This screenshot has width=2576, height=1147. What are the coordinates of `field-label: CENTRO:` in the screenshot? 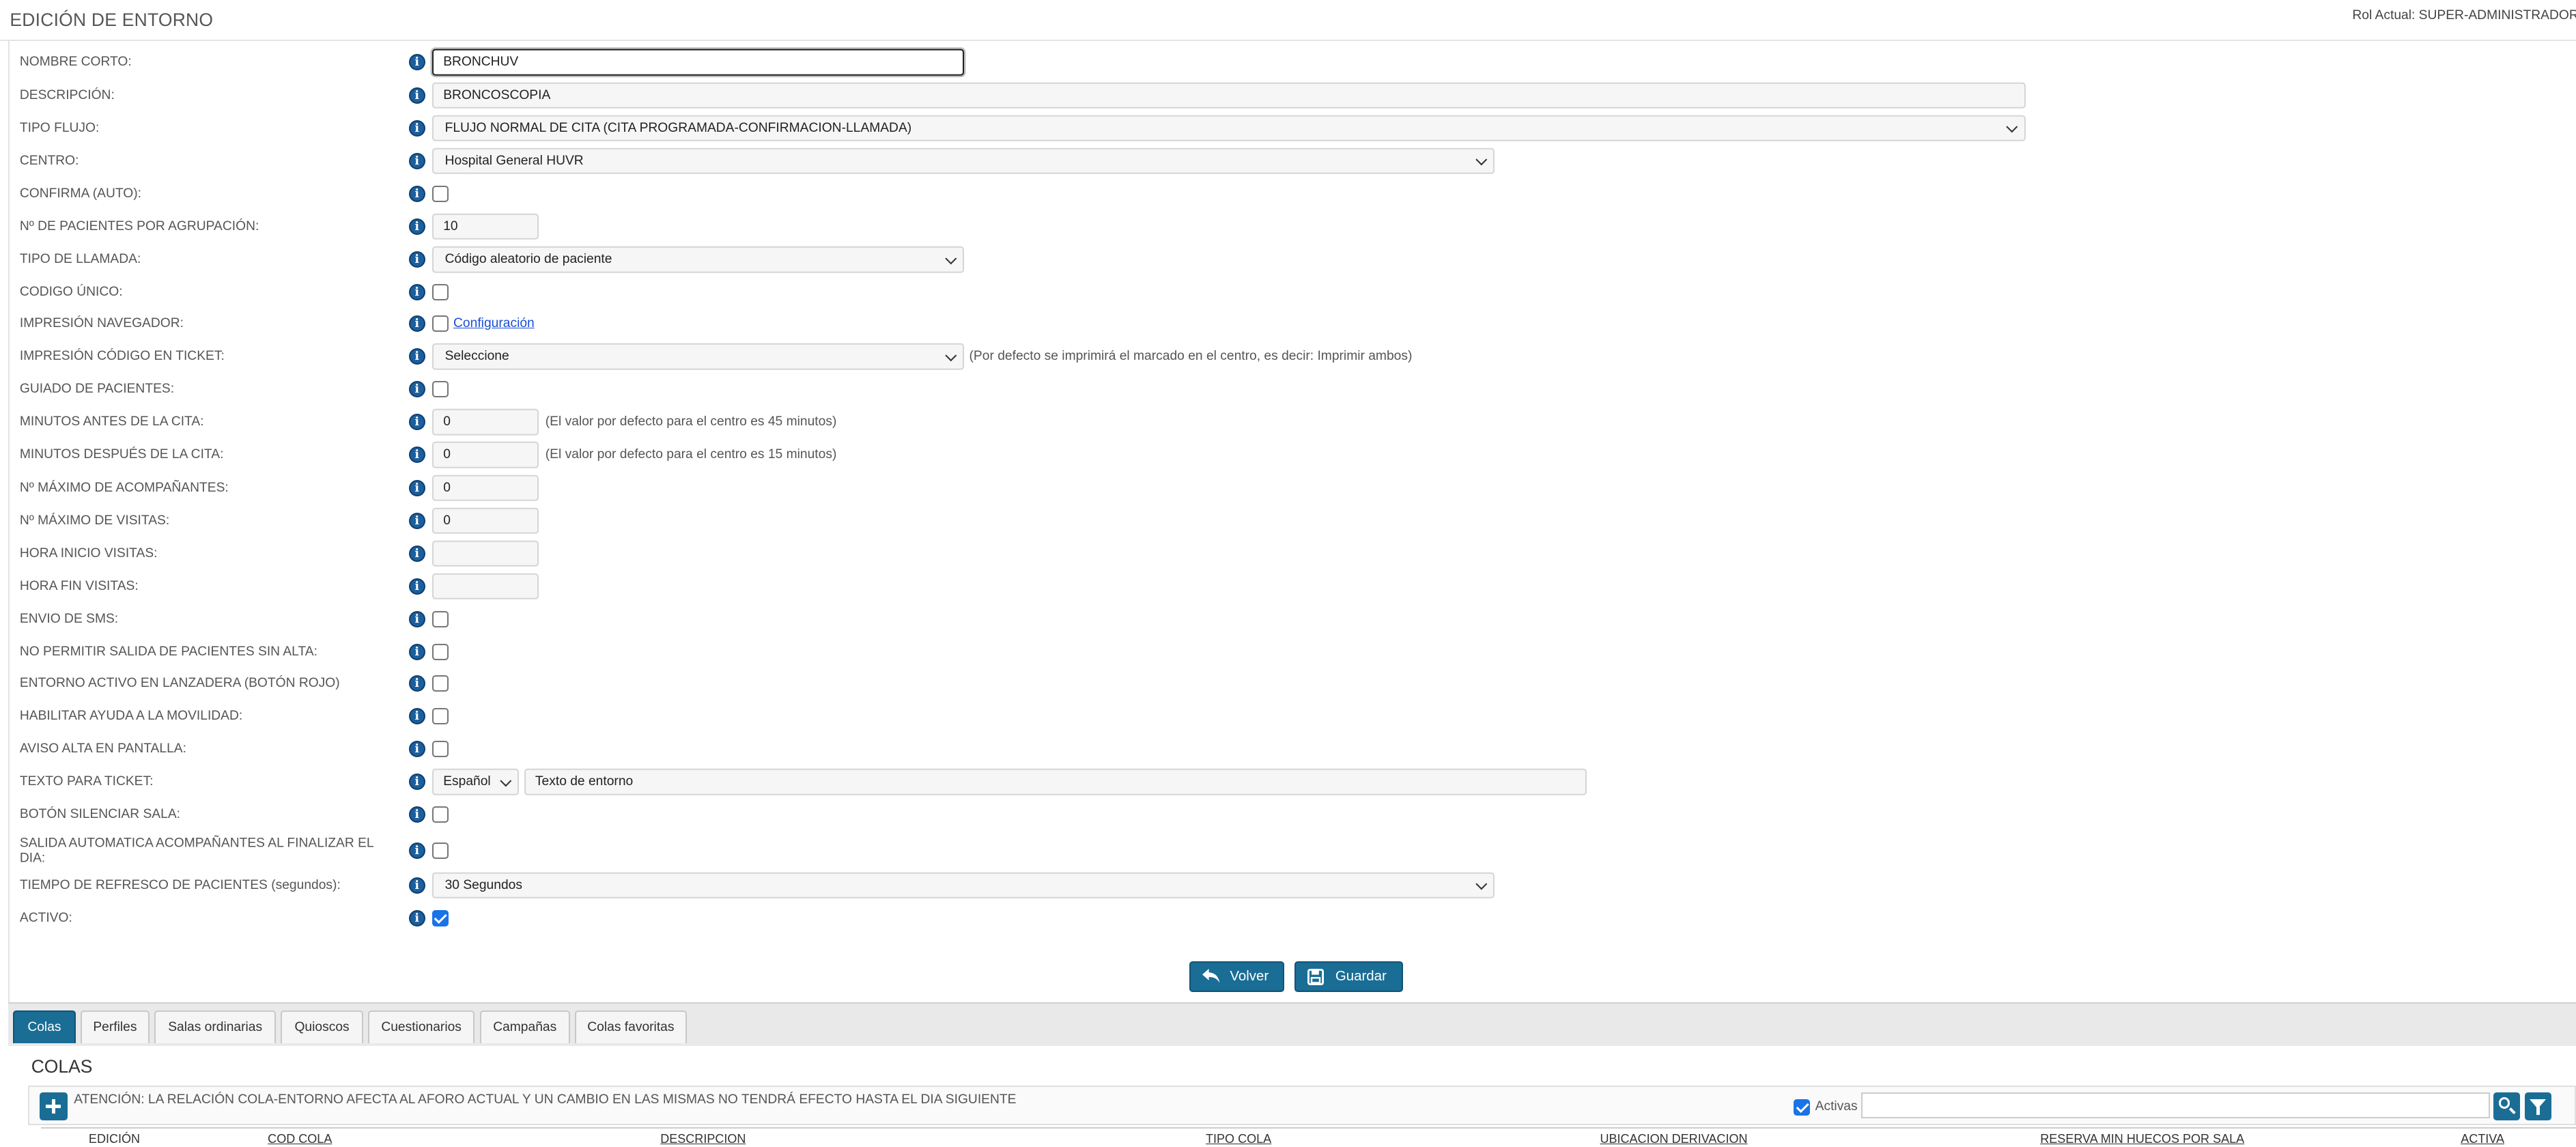 It's located at (49, 160).